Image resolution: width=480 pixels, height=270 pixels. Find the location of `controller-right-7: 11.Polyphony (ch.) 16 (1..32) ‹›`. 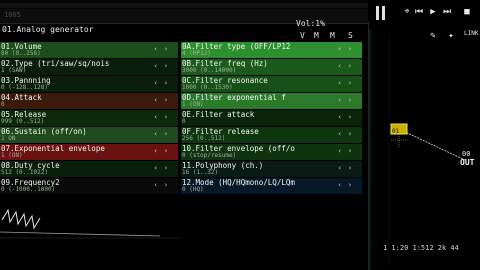

controller-right-7: 11.Polyphony (ch.) 16 (1..32) ‹› is located at coordinates (271, 169).